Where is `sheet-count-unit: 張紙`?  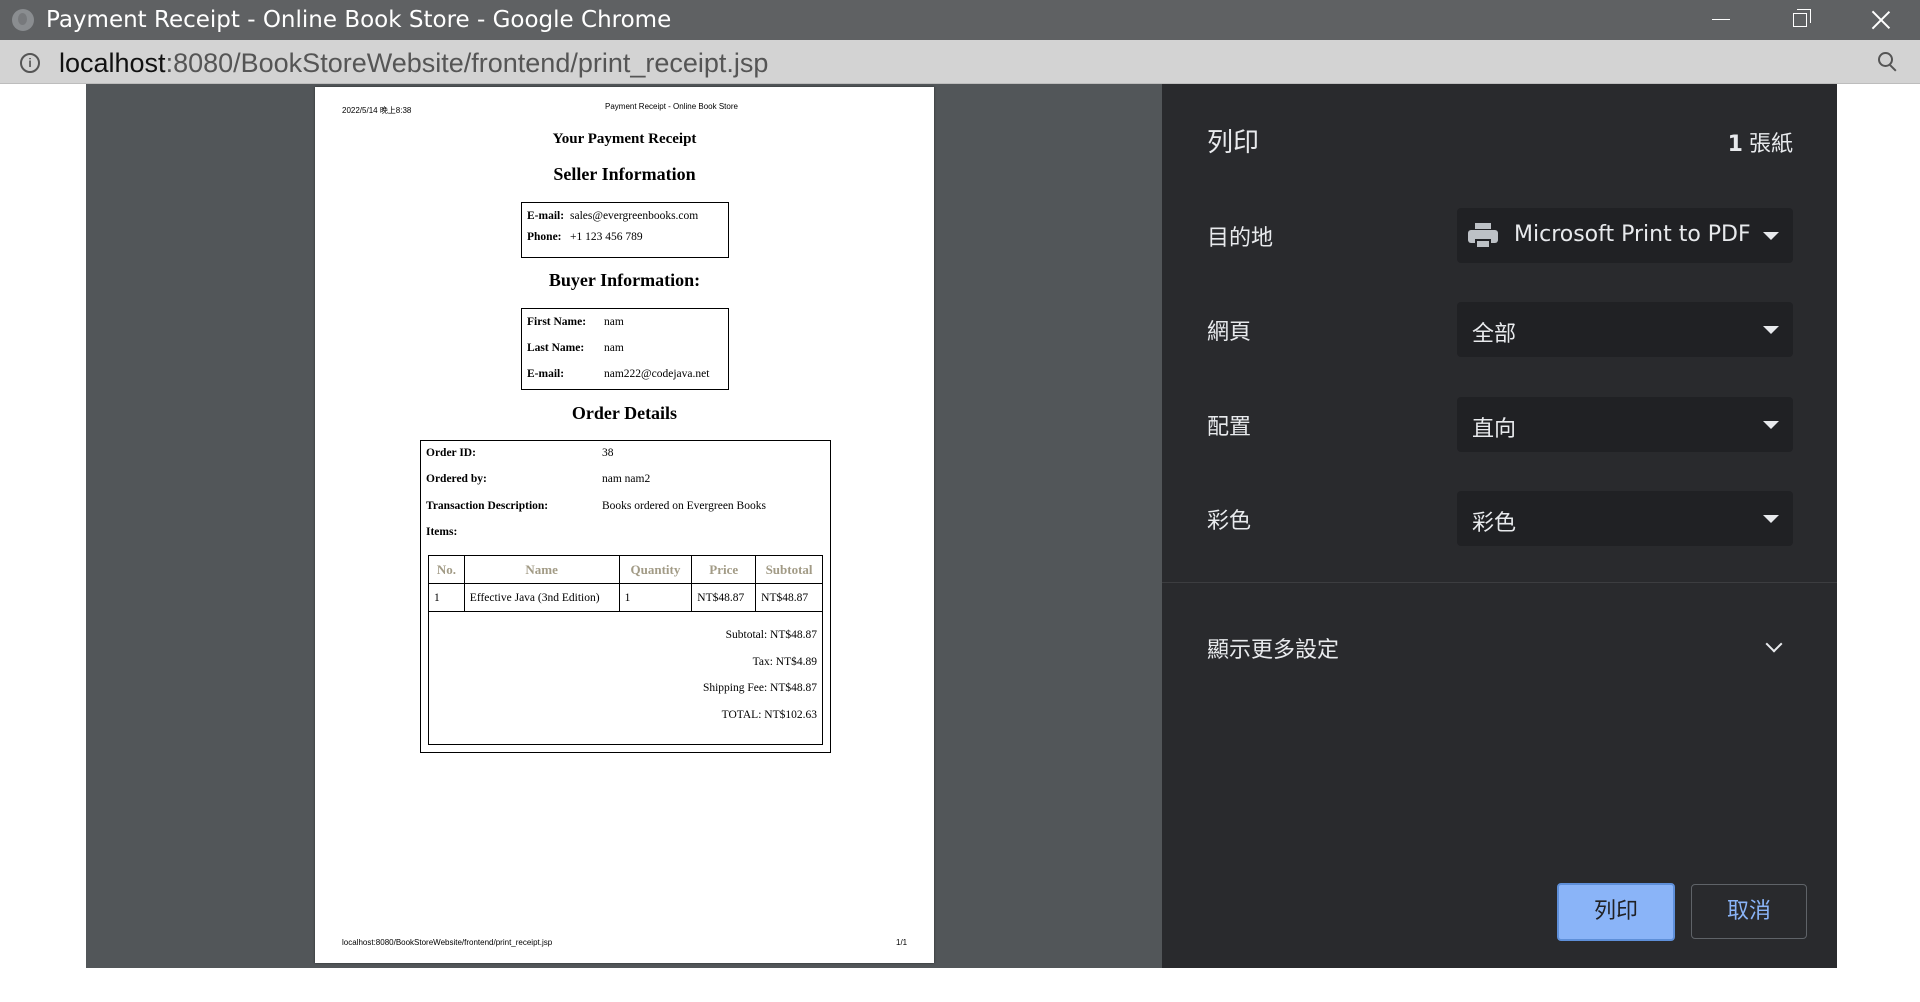 sheet-count-unit: 張紙 is located at coordinates (1770, 144).